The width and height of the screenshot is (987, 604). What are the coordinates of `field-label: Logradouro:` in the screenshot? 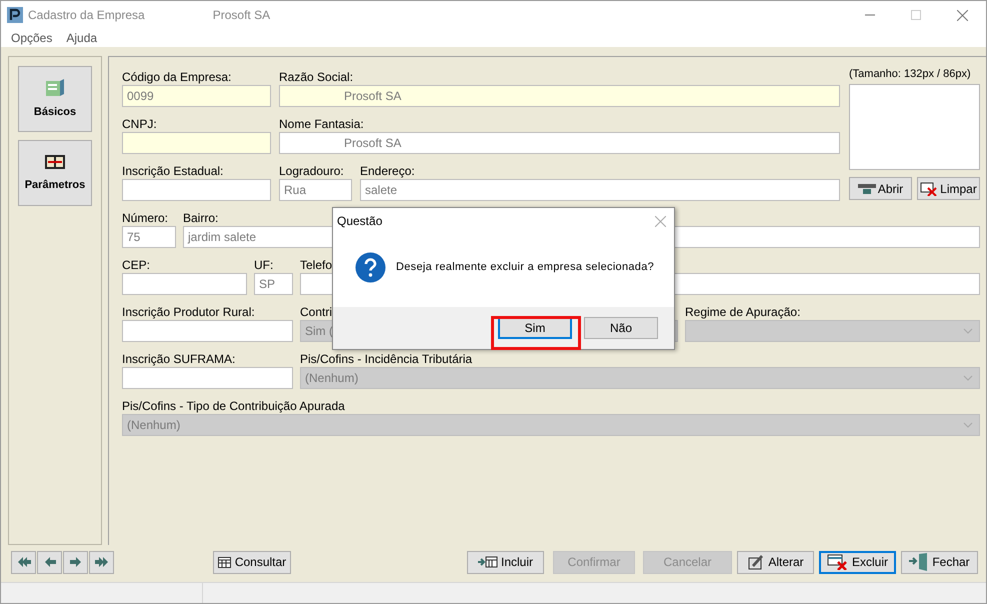 It's located at (311, 171).